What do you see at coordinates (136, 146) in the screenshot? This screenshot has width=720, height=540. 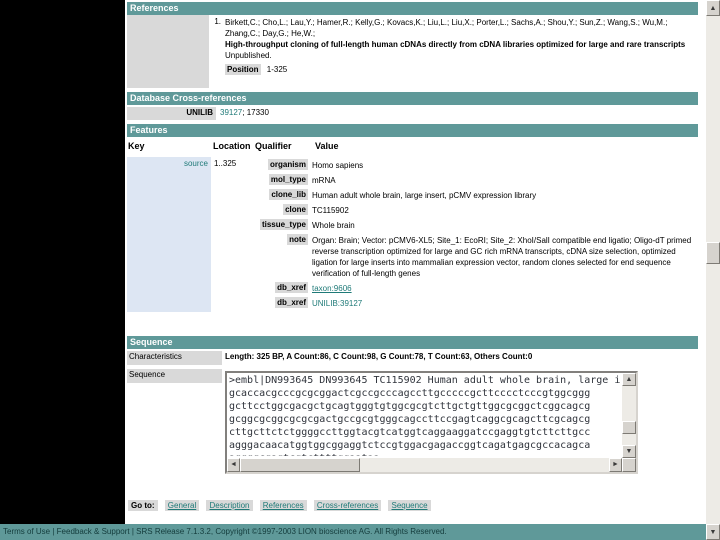 I see `features-col-key: Key` at bounding box center [136, 146].